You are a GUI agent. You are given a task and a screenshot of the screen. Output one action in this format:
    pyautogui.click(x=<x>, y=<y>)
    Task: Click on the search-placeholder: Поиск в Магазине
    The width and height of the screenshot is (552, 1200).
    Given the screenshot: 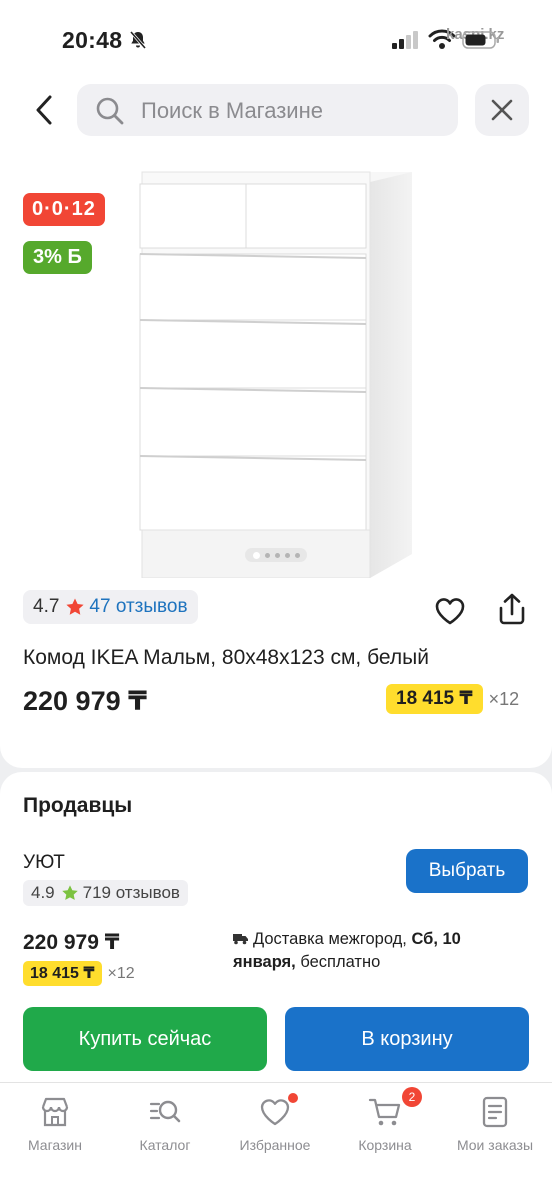 What is the action you would take?
    pyautogui.click(x=232, y=110)
    